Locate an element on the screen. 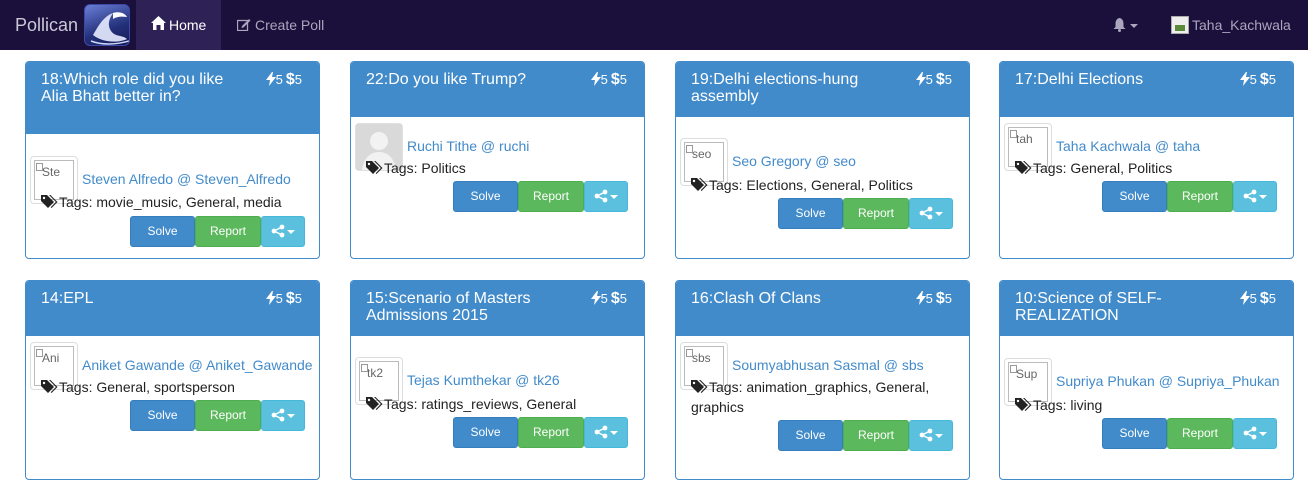  author-link: Steven Alfredo @ Steven_Alfredo is located at coordinates (186, 179).